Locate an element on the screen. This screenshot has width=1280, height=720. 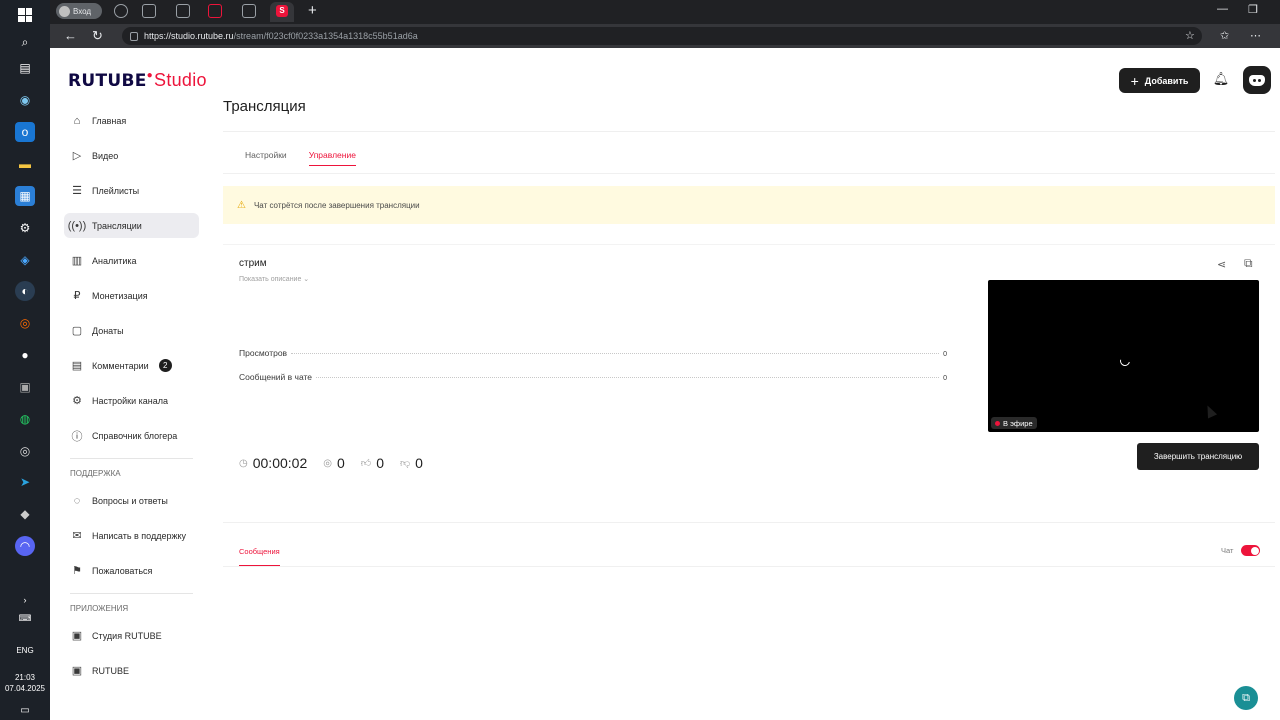
support-section-title: Поддержка is located at coordinates (95, 473).